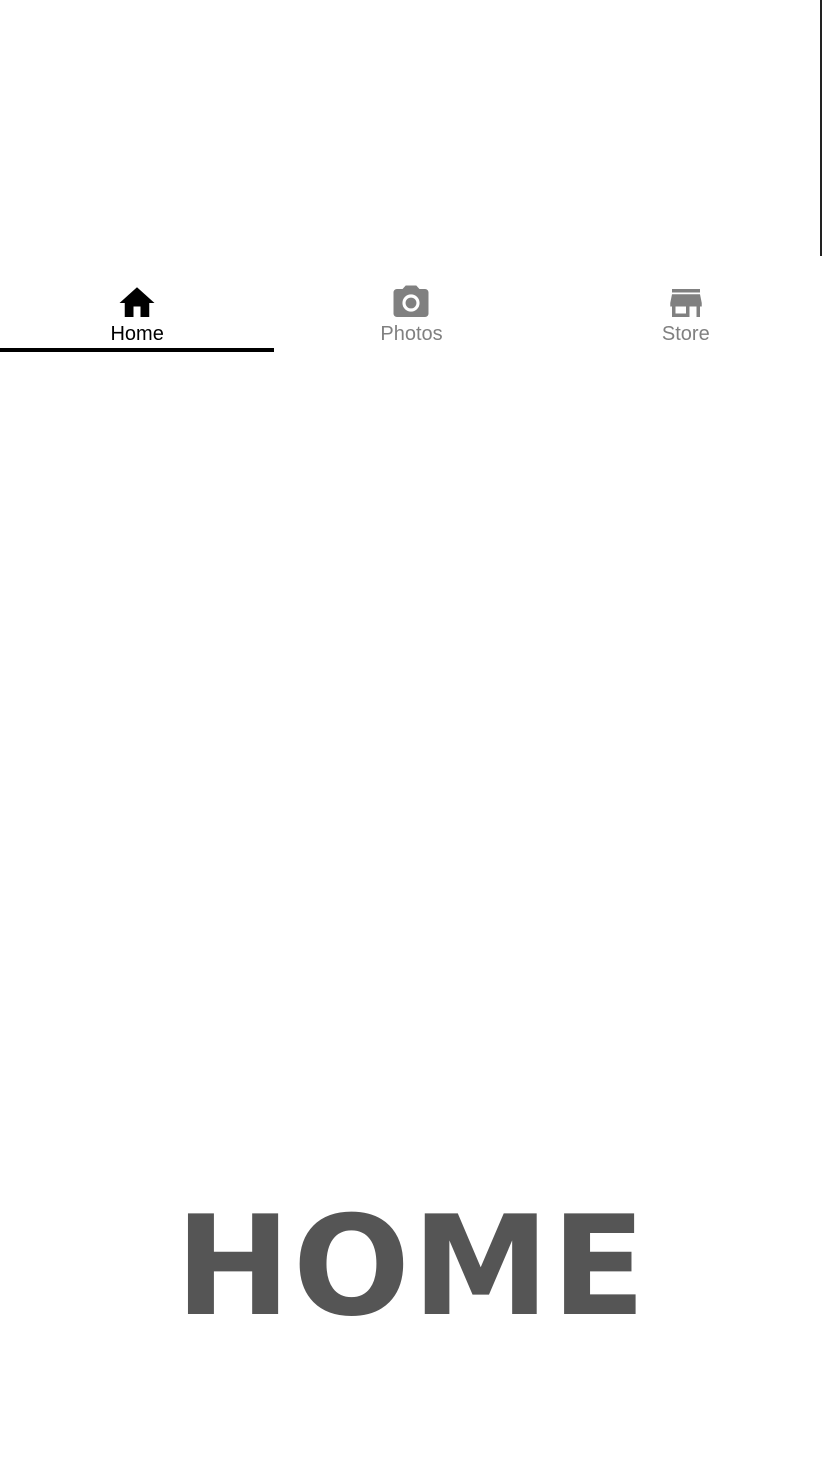 This screenshot has height=1463, width=823. I want to click on tab-store: Store, so click(686, 317).